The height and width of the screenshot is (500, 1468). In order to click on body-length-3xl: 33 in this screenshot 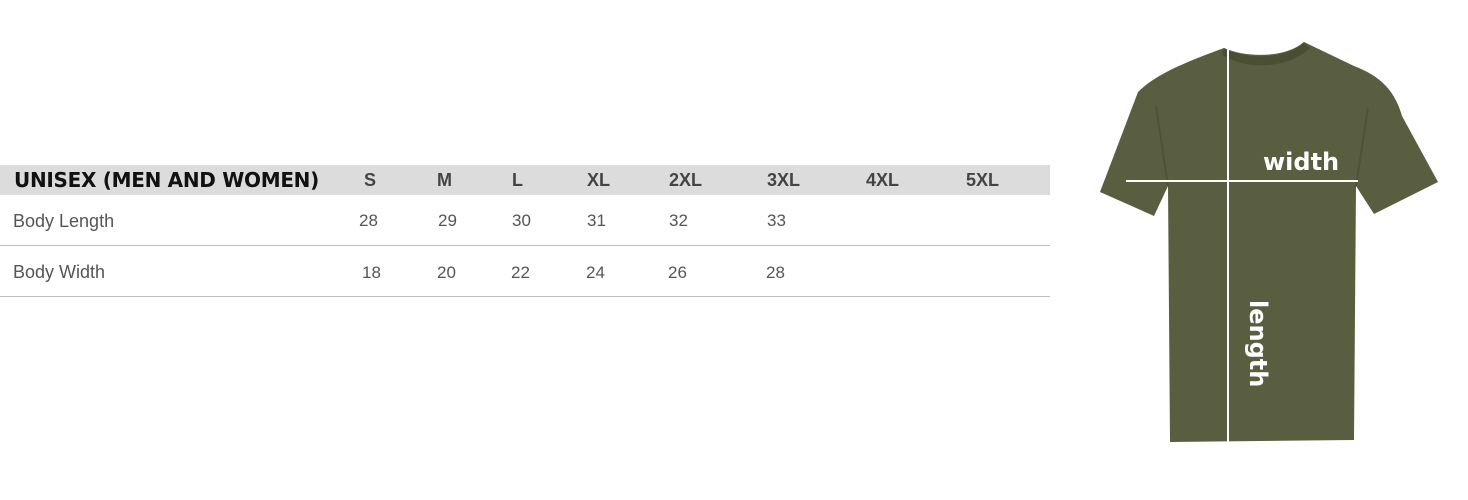, I will do `click(776, 220)`.